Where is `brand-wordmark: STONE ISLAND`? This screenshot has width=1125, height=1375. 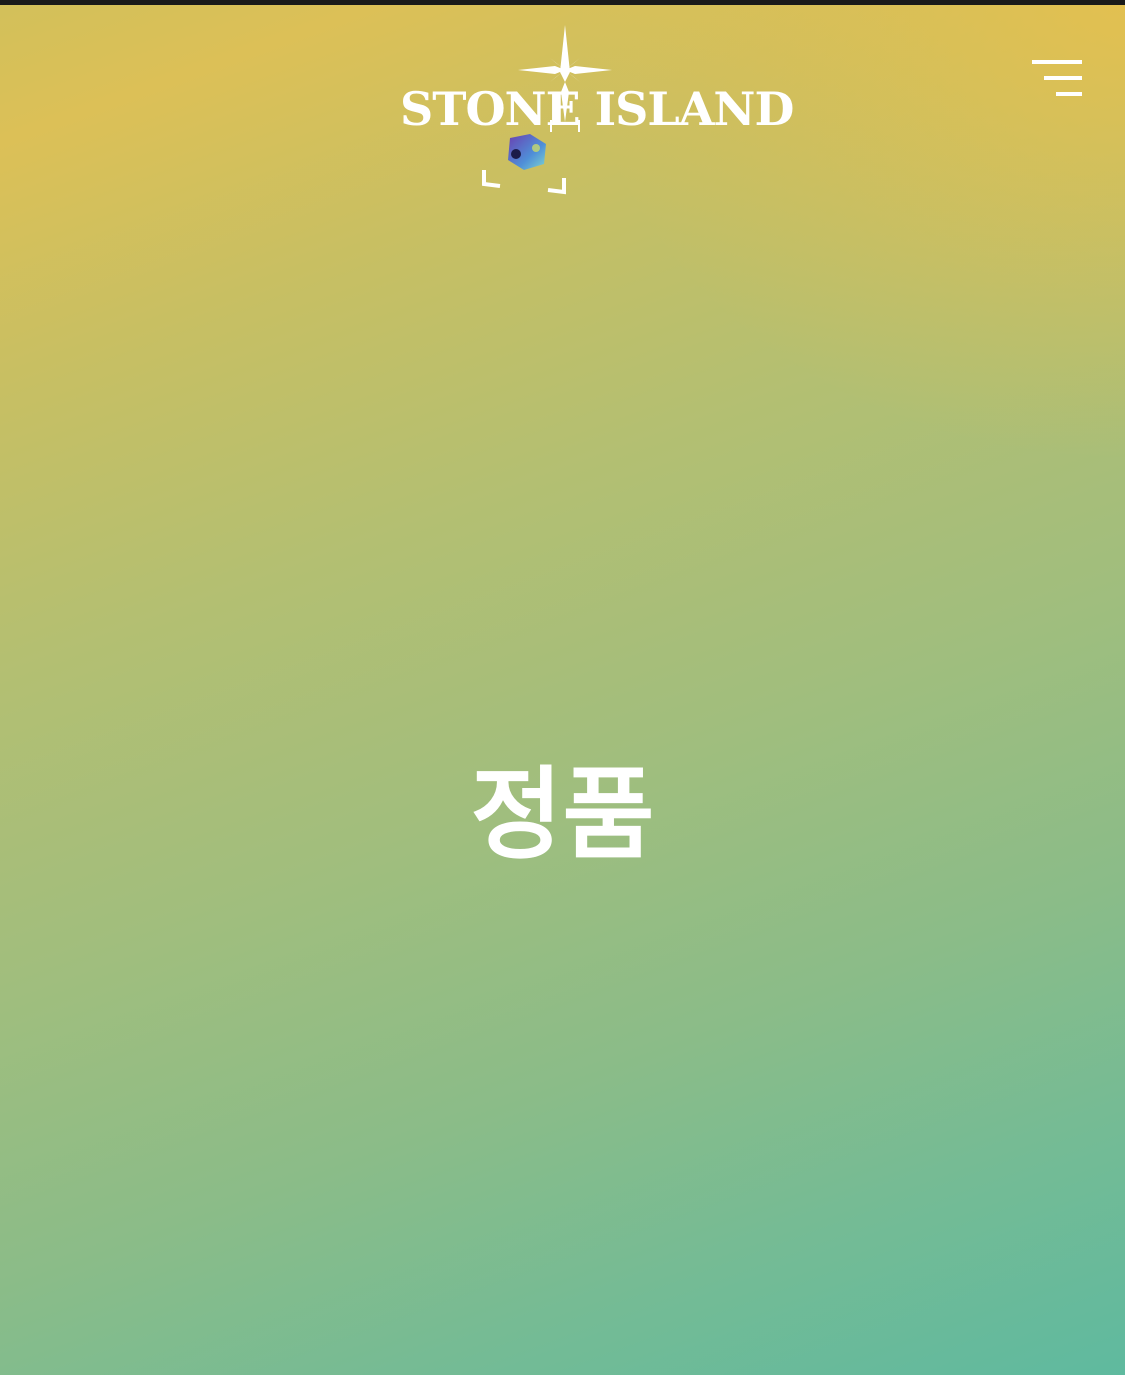
brand-wordmark: STONE ISLAND is located at coordinates (597, 109).